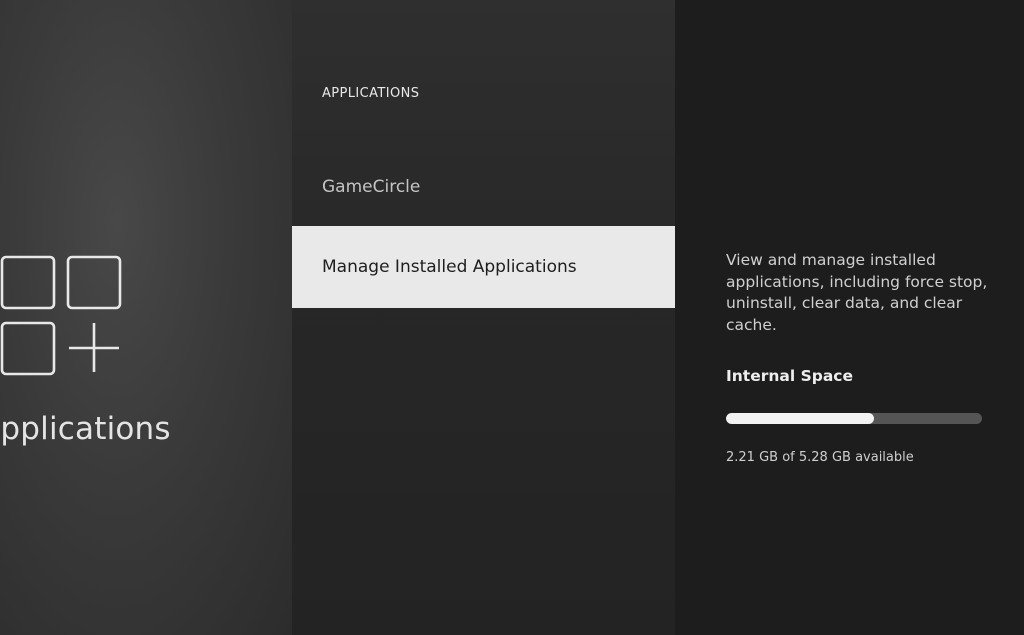 Image resolution: width=1024 pixels, height=635 pixels. I want to click on menu-item-manage-installed-applications: Manage Installed Applications, so click(483, 267).